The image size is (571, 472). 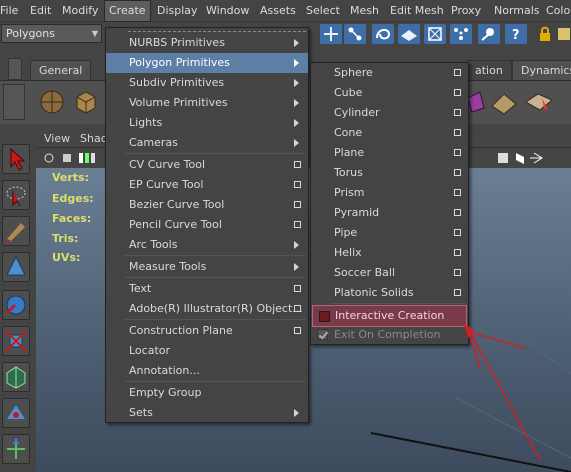 What do you see at coordinates (389, 93) in the screenshot?
I see `menu-item-cube: Cube` at bounding box center [389, 93].